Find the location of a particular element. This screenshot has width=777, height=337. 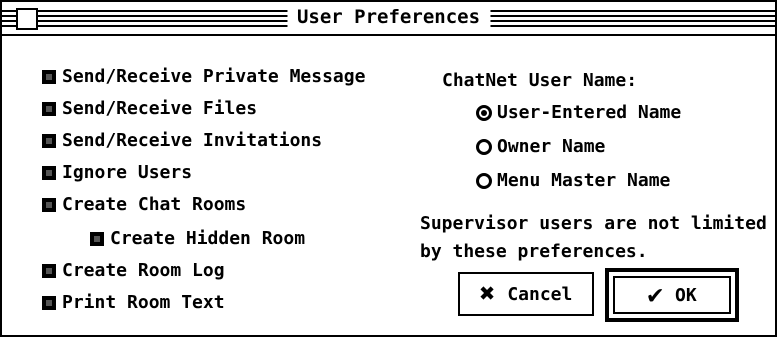

checkbox-label: Create Hidden Room is located at coordinates (208, 238).